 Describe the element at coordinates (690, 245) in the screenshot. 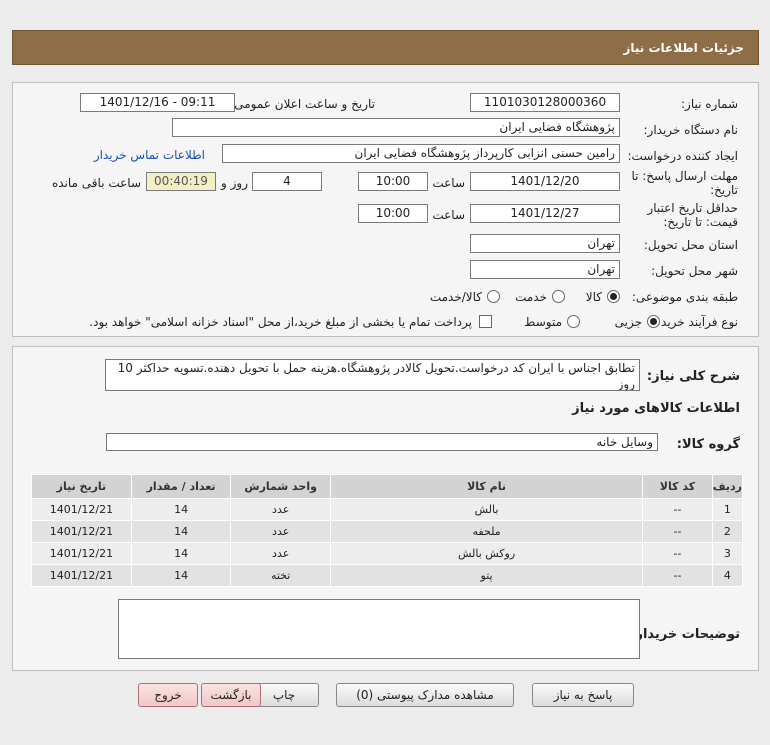

I see `province-label: استان محل تحویل:` at that location.